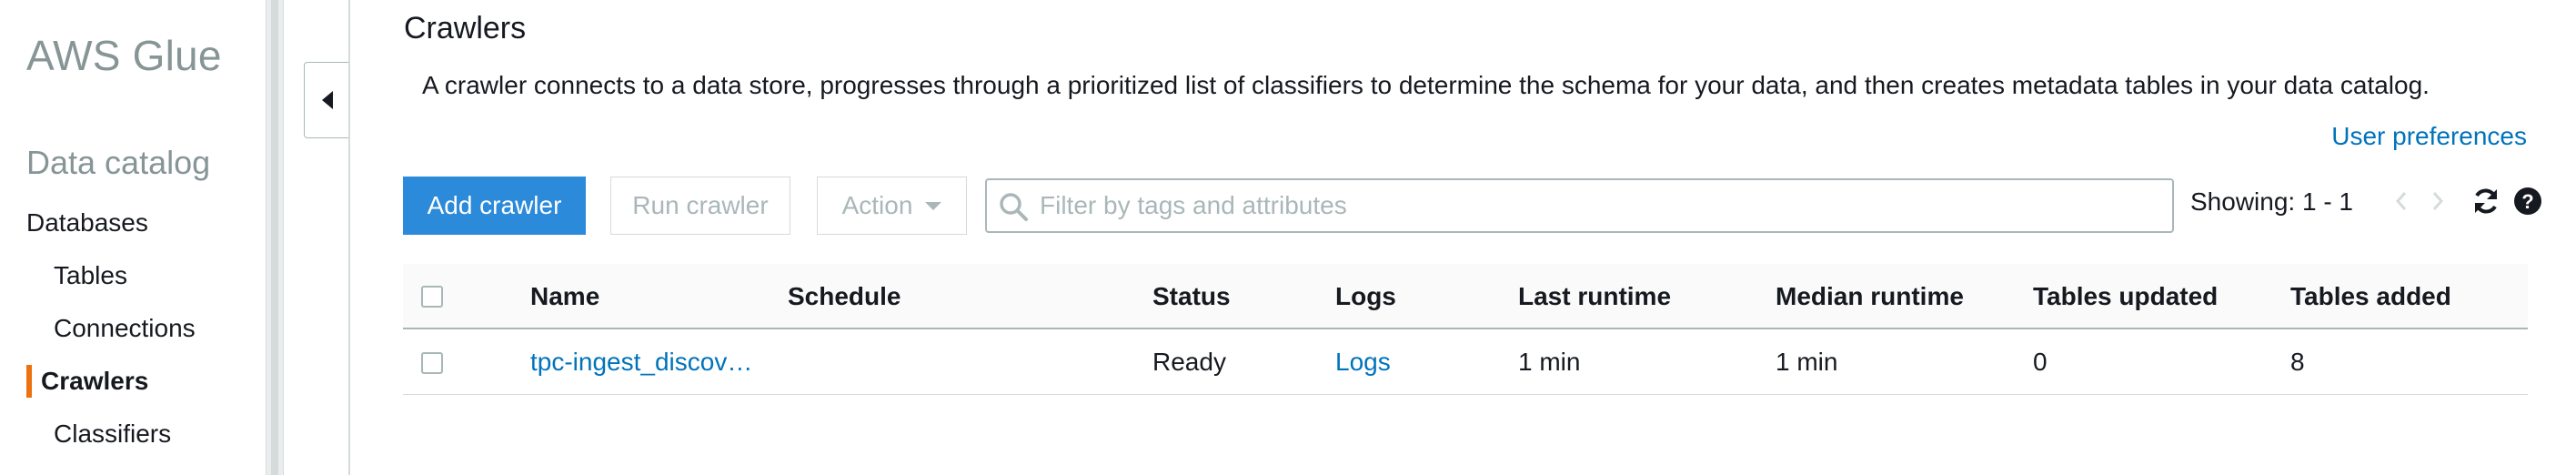 The image size is (2576, 475). I want to click on caret-down-icon, so click(933, 205).